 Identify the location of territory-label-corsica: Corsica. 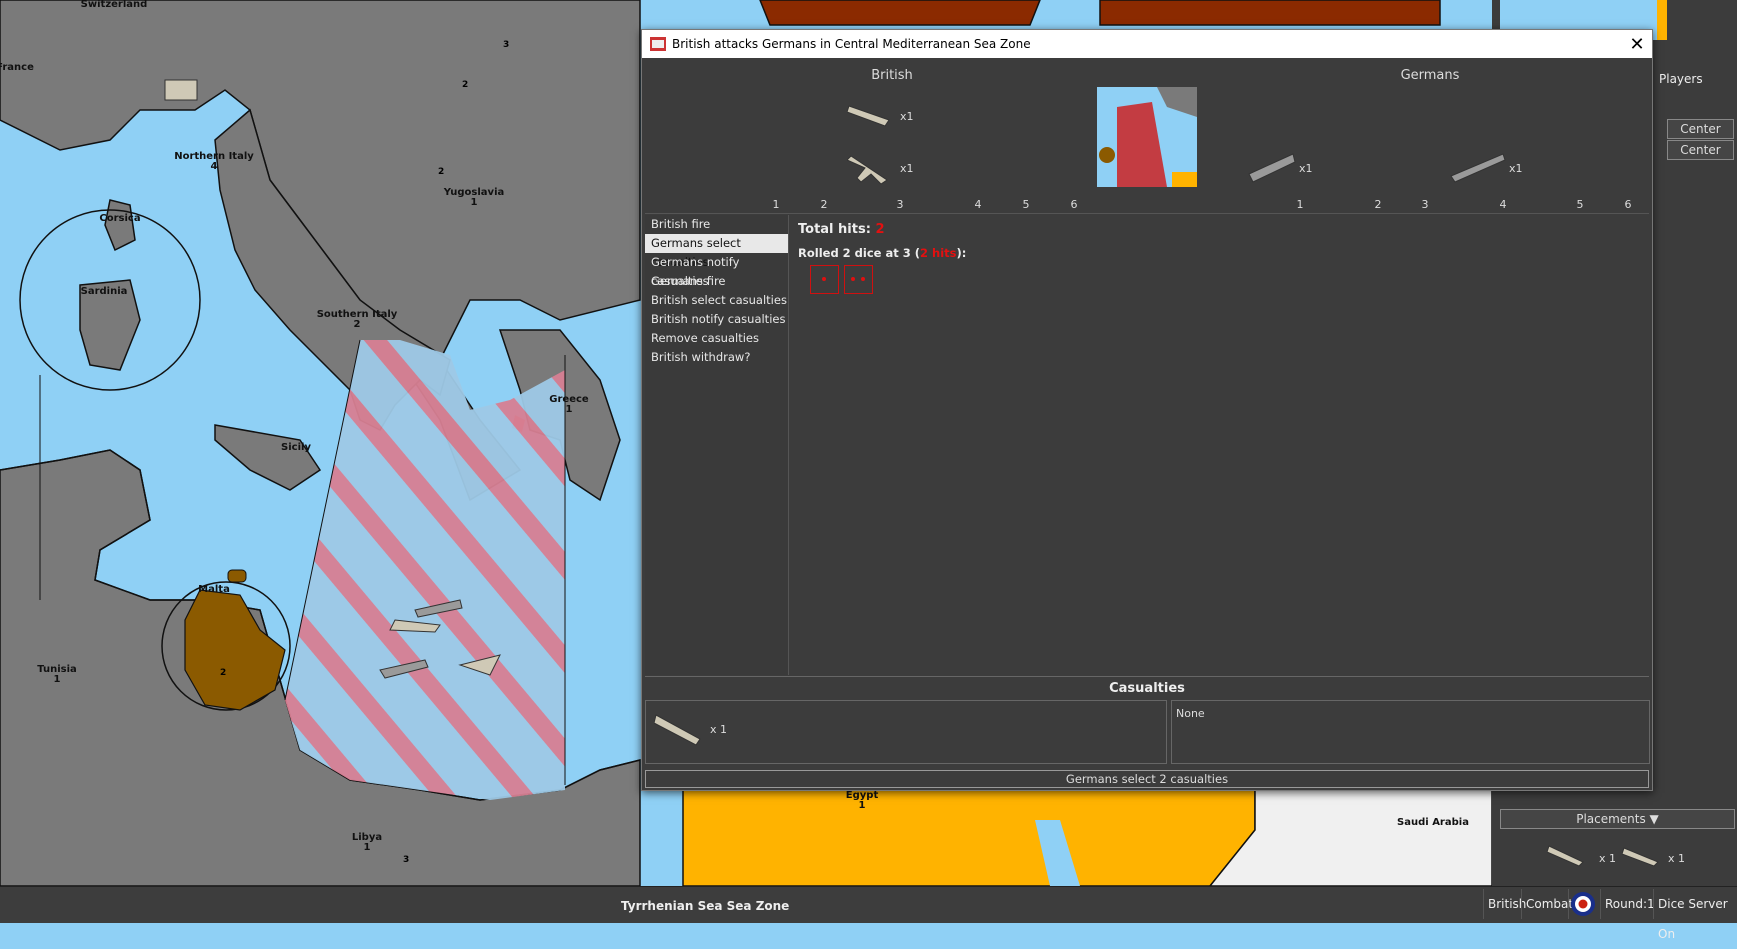
(120, 218).